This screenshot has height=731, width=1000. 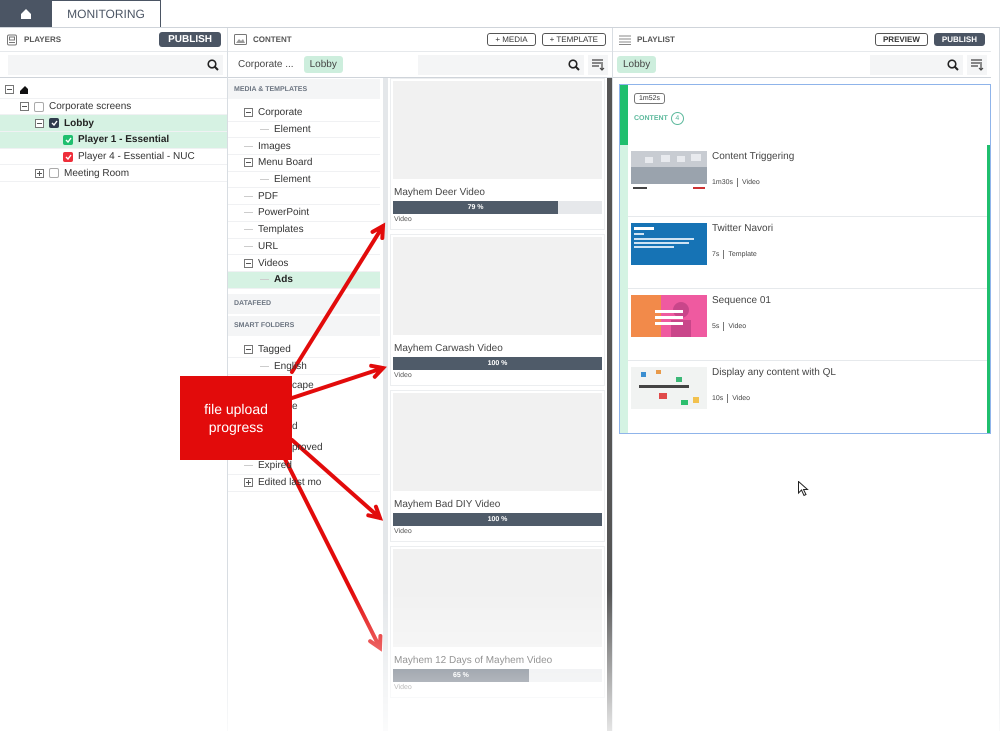 I want to click on breadcrumb: Lobby, so click(x=323, y=64).